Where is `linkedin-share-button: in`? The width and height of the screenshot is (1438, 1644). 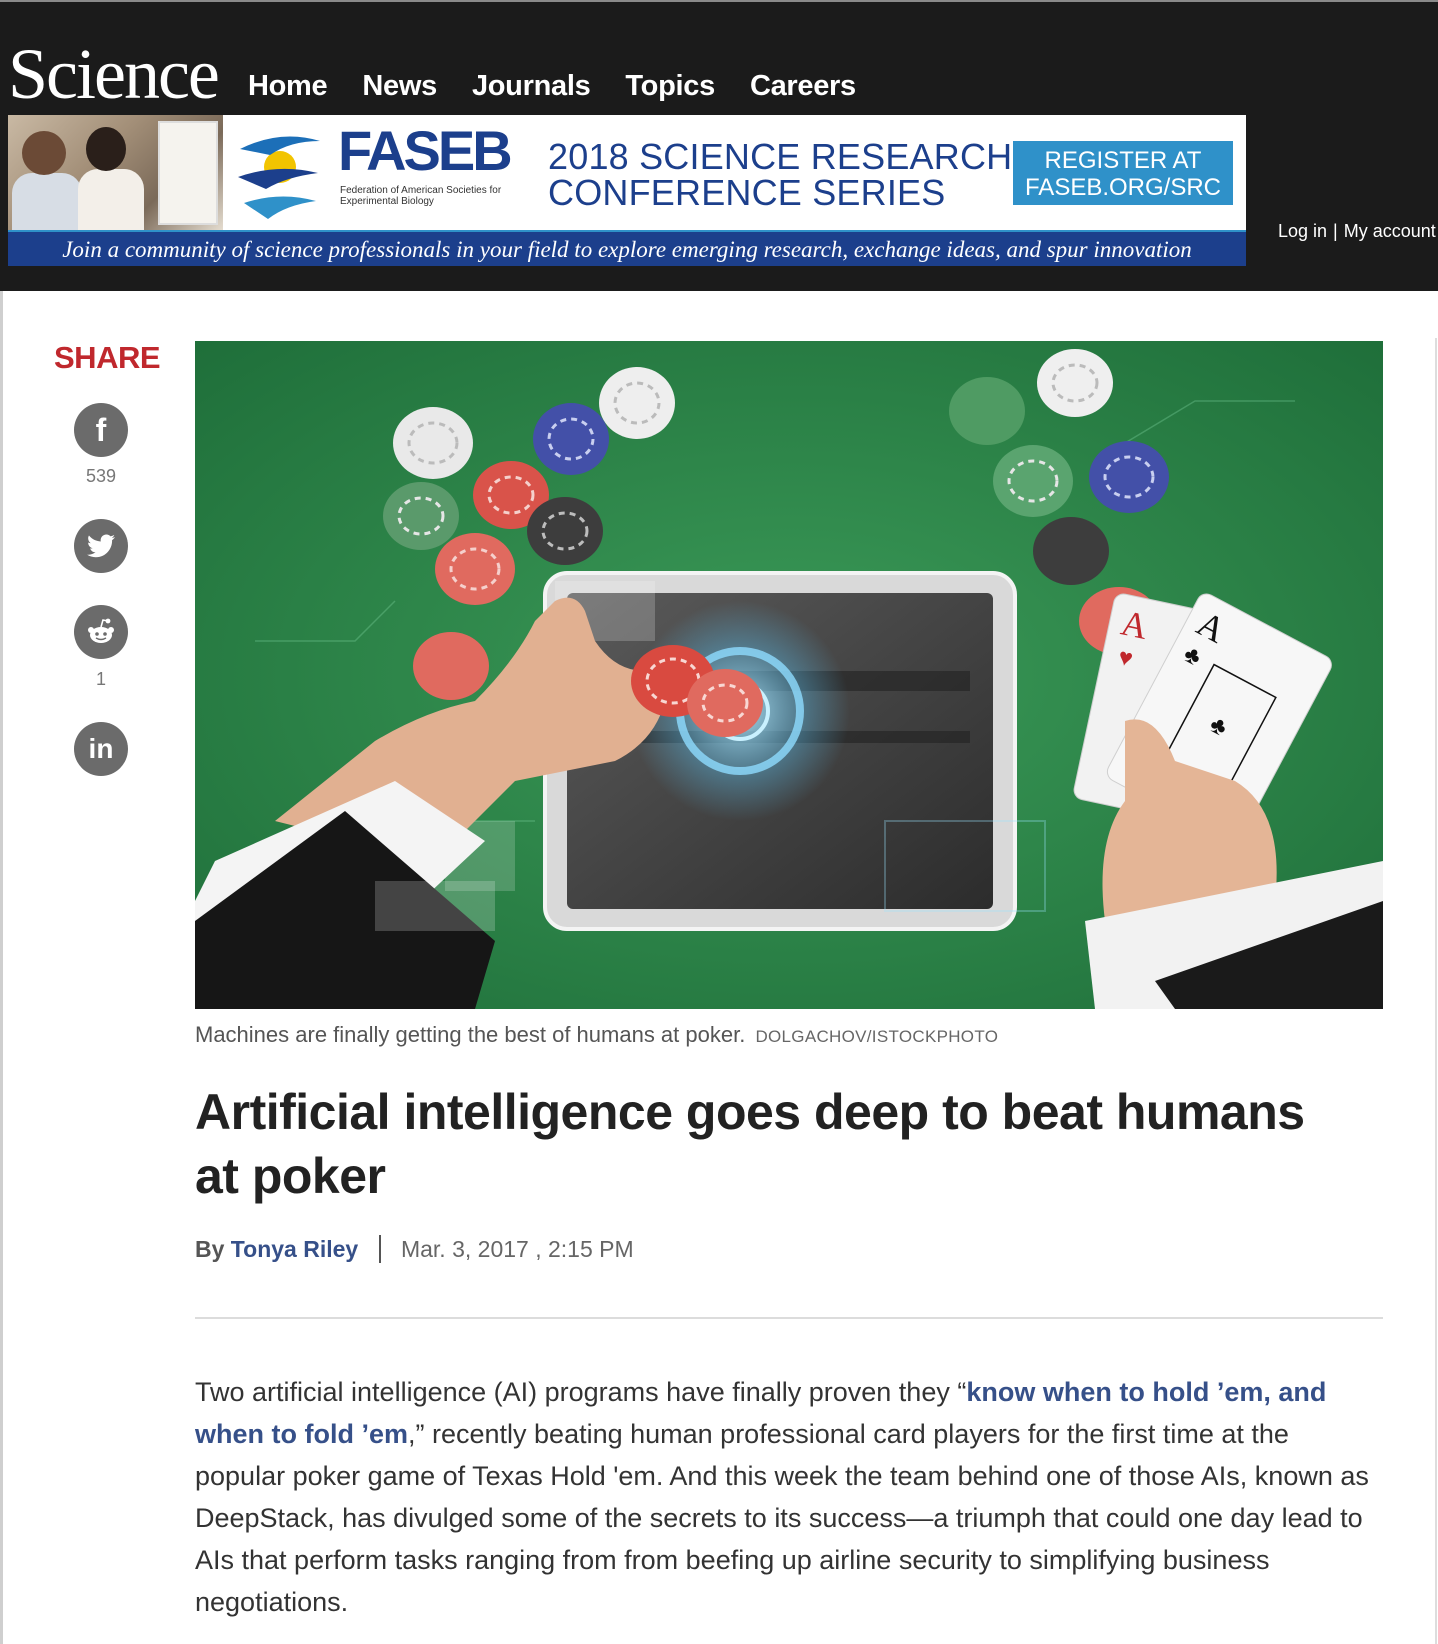
linkedin-share-button: in is located at coordinates (101, 749).